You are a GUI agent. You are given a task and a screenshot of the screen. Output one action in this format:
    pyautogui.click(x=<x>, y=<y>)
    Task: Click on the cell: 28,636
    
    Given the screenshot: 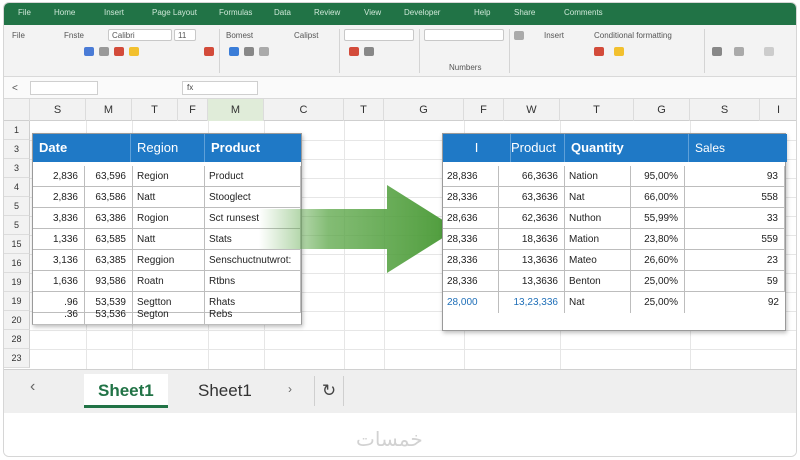 What is the action you would take?
    pyautogui.click(x=471, y=218)
    